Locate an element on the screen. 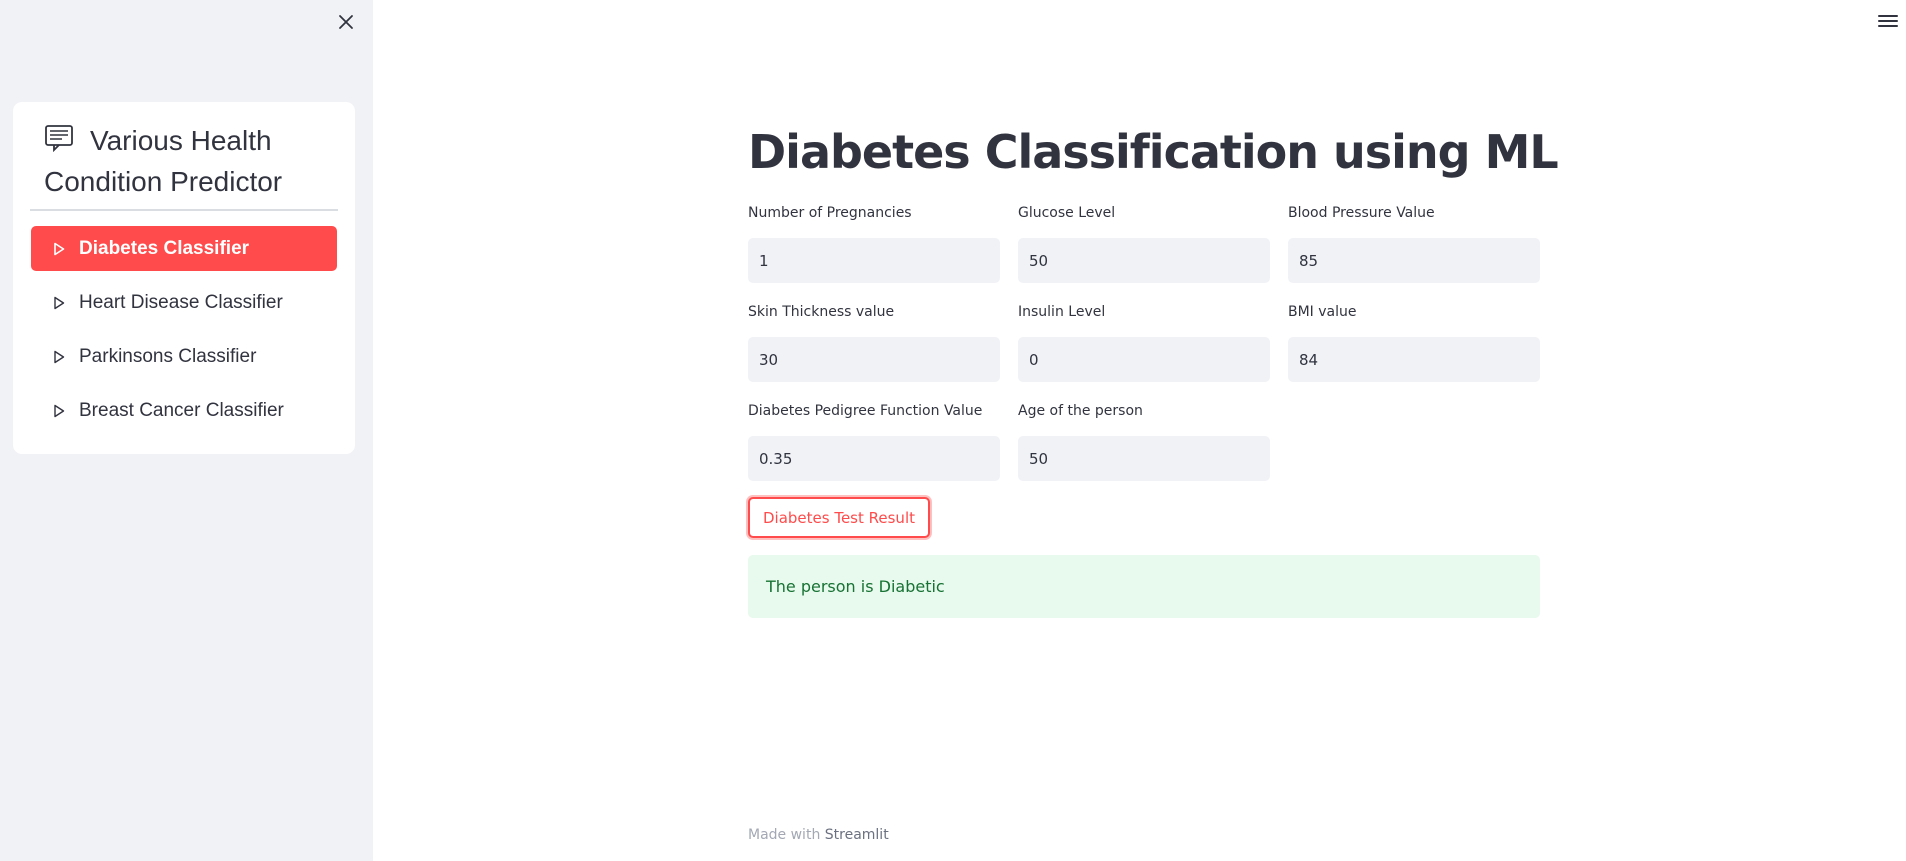 This screenshot has width=1906, height=861. sidebar-item-label: Breast Cancer Classifier is located at coordinates (181, 410).